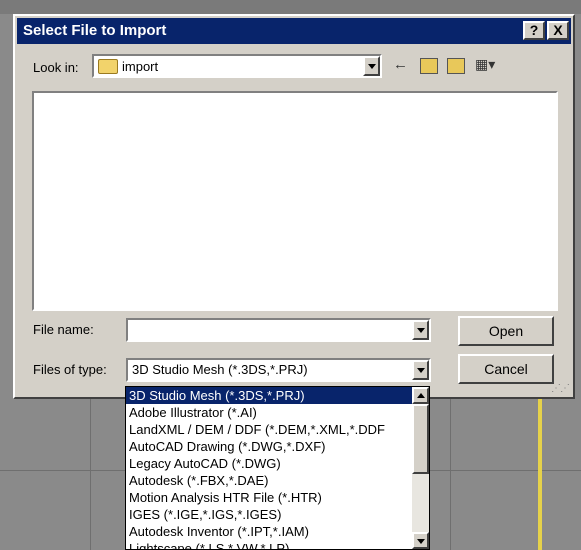 The image size is (581, 550). What do you see at coordinates (429, 66) in the screenshot?
I see `up-folder-icon` at bounding box center [429, 66].